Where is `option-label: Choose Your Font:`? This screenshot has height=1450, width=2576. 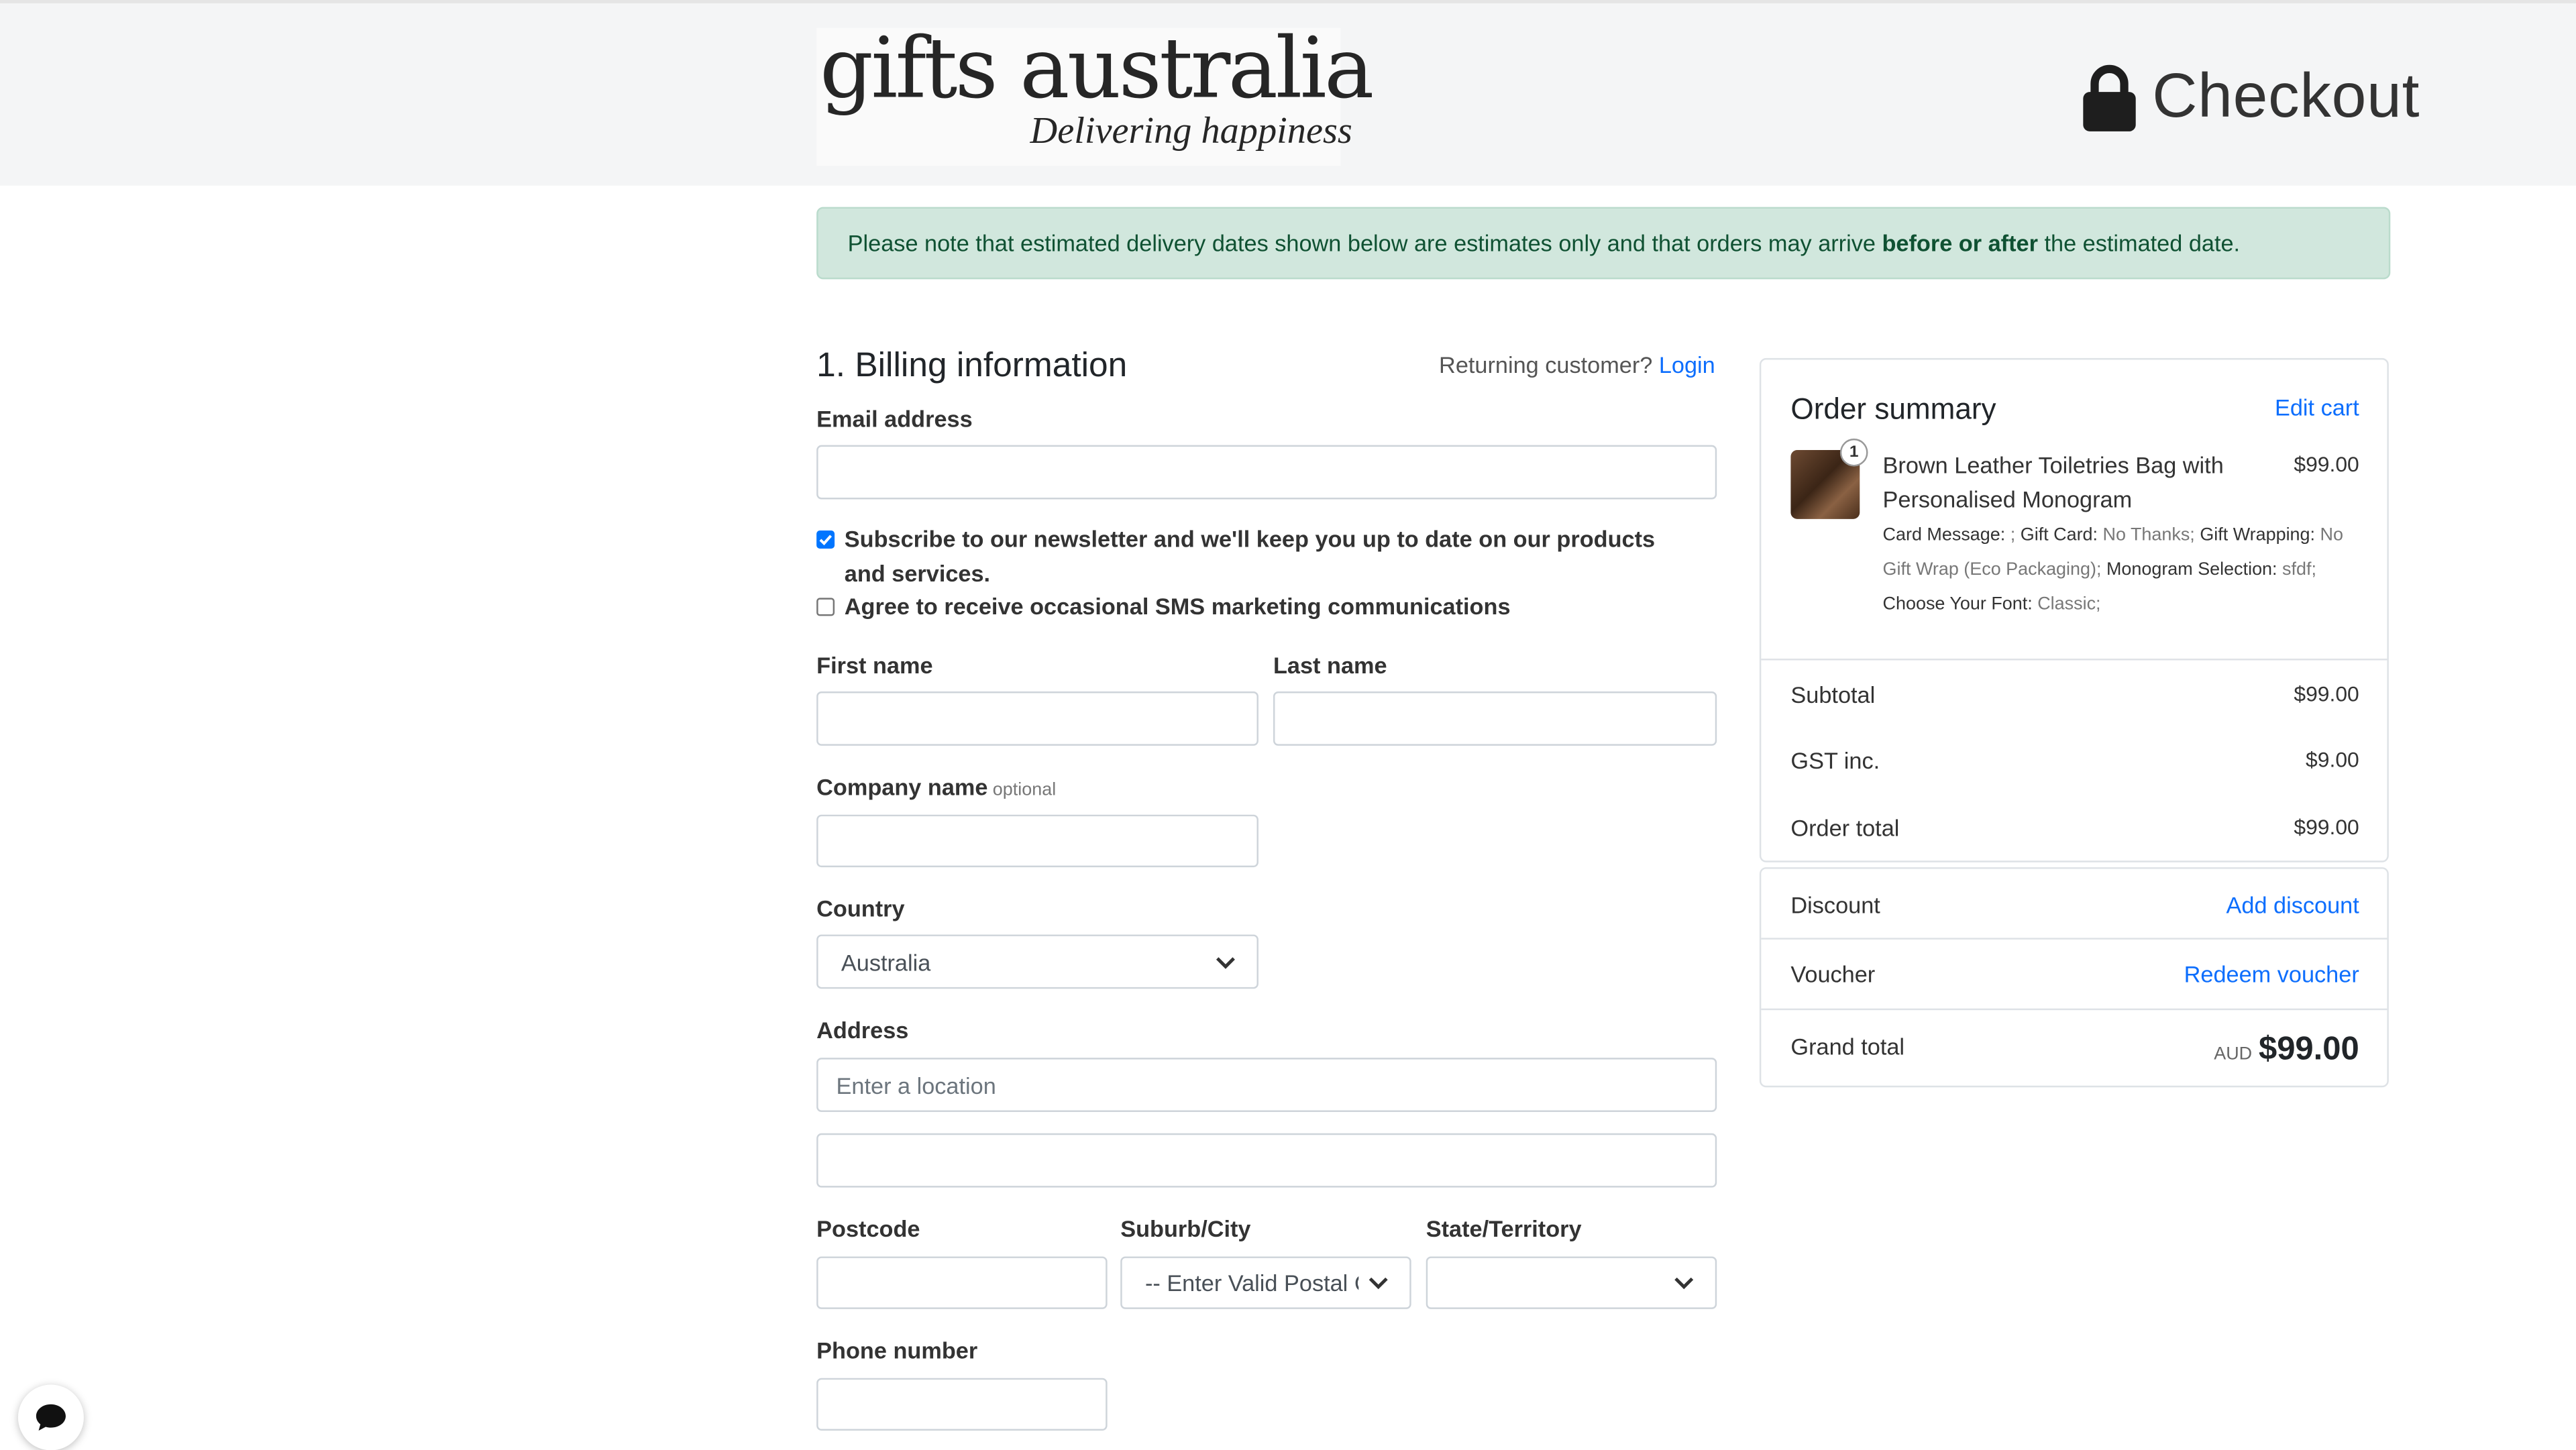 option-label: Choose Your Font: is located at coordinates (1957, 604).